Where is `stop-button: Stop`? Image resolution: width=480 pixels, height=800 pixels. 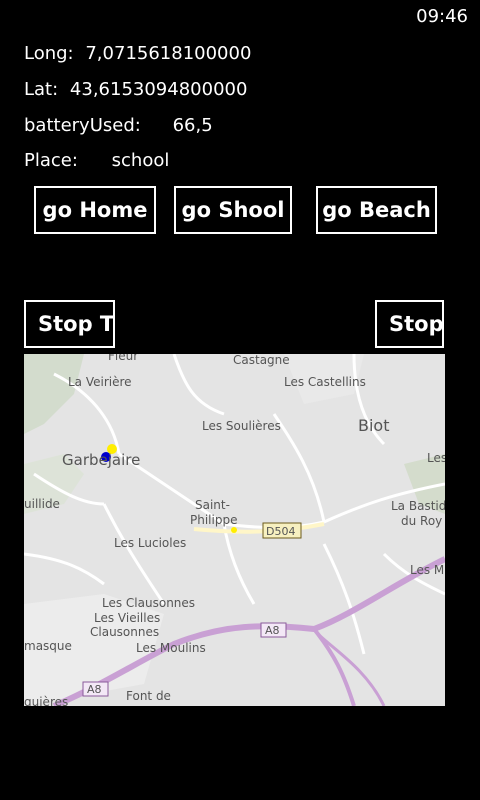 stop-button: Stop is located at coordinates (409, 324).